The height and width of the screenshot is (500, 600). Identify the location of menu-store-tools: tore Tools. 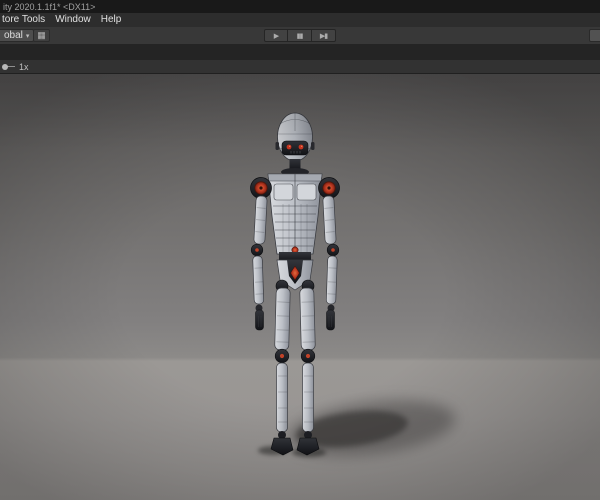
(25, 20).